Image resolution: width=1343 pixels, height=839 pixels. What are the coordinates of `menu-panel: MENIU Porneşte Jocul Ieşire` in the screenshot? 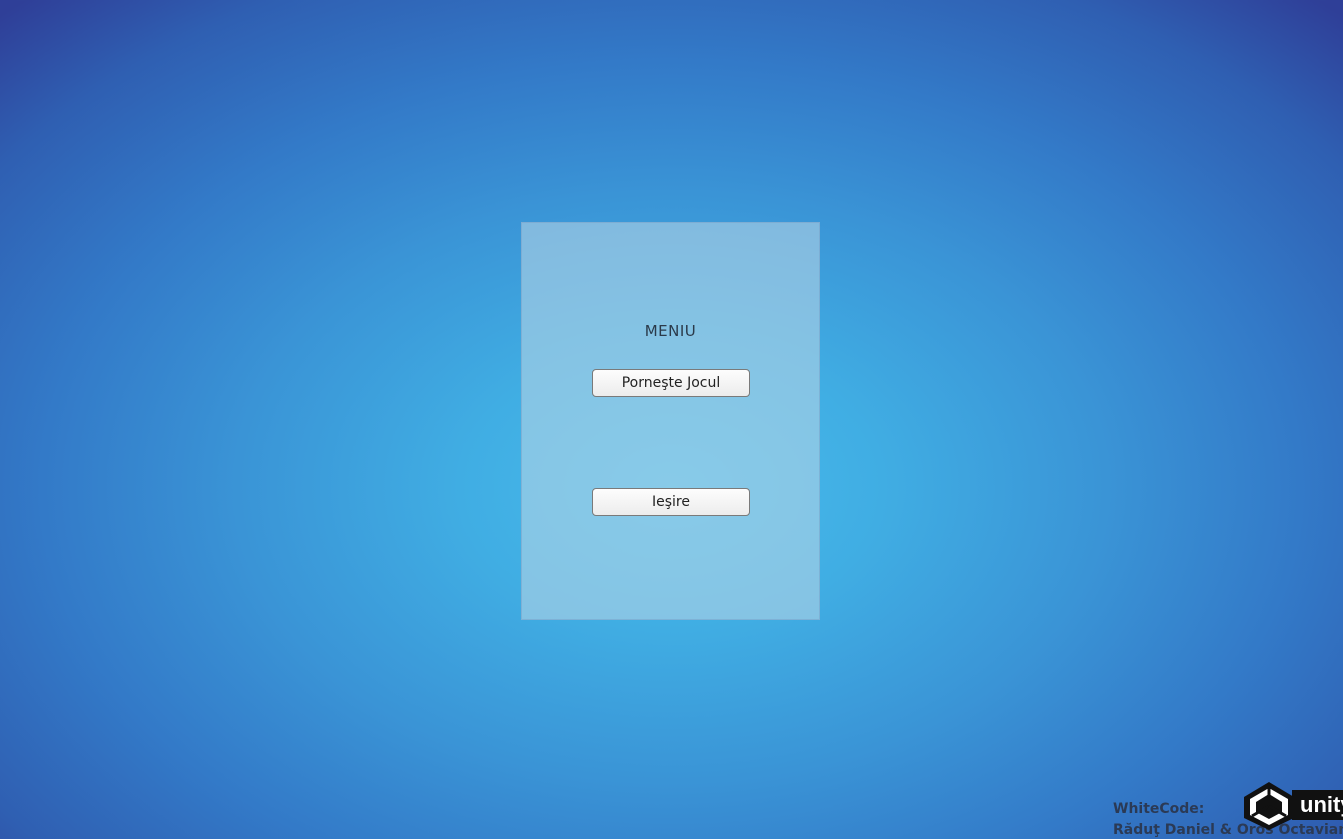 It's located at (670, 421).